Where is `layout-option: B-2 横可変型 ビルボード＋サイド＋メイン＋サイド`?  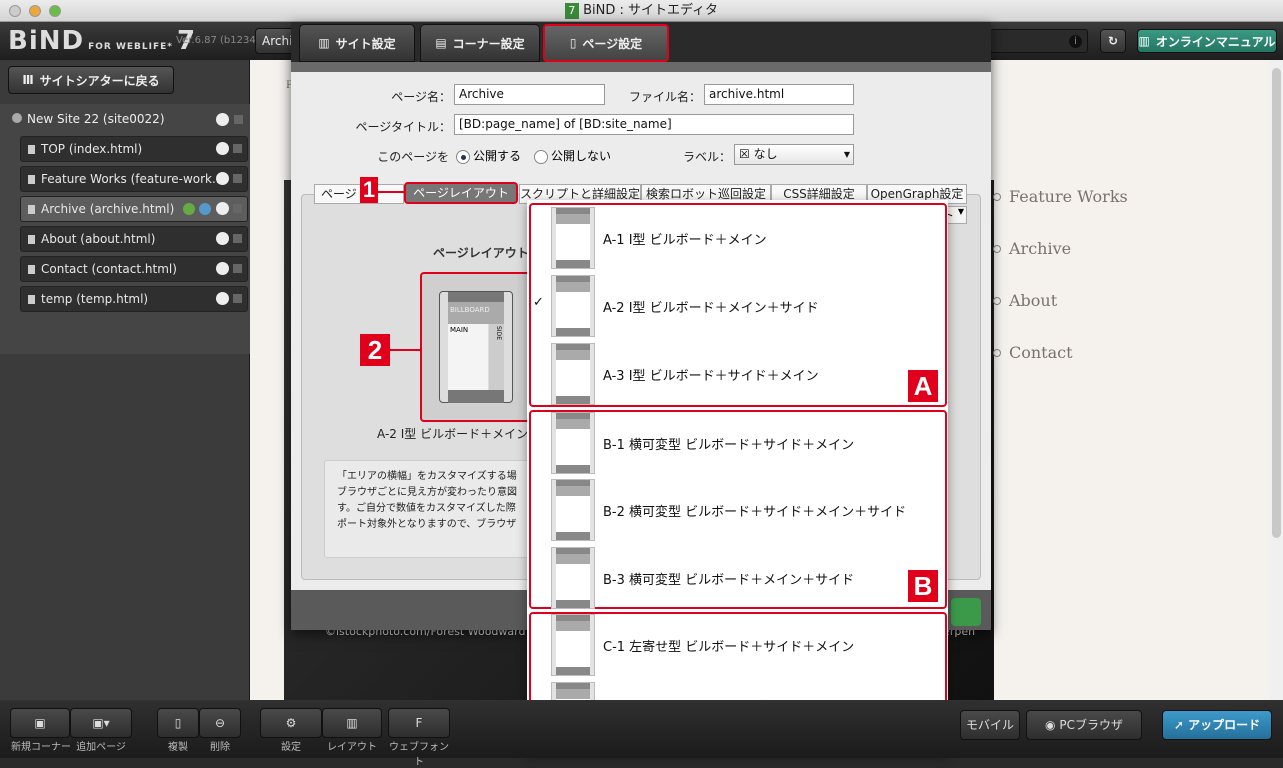 layout-option: B-2 横可変型 ビルボード＋サイド＋メイン＋サイド is located at coordinates (747, 510).